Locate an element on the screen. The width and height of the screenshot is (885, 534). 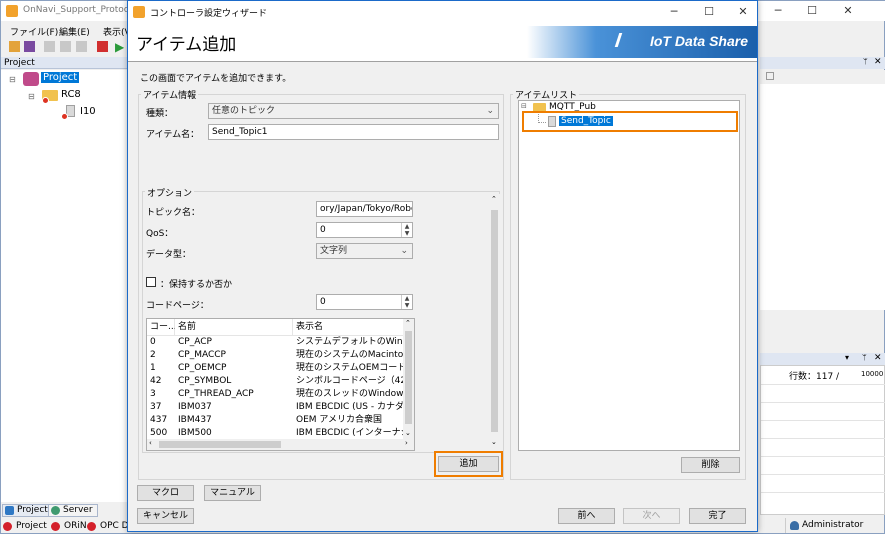
status-project-label: Project is located at coordinates (31, 526).